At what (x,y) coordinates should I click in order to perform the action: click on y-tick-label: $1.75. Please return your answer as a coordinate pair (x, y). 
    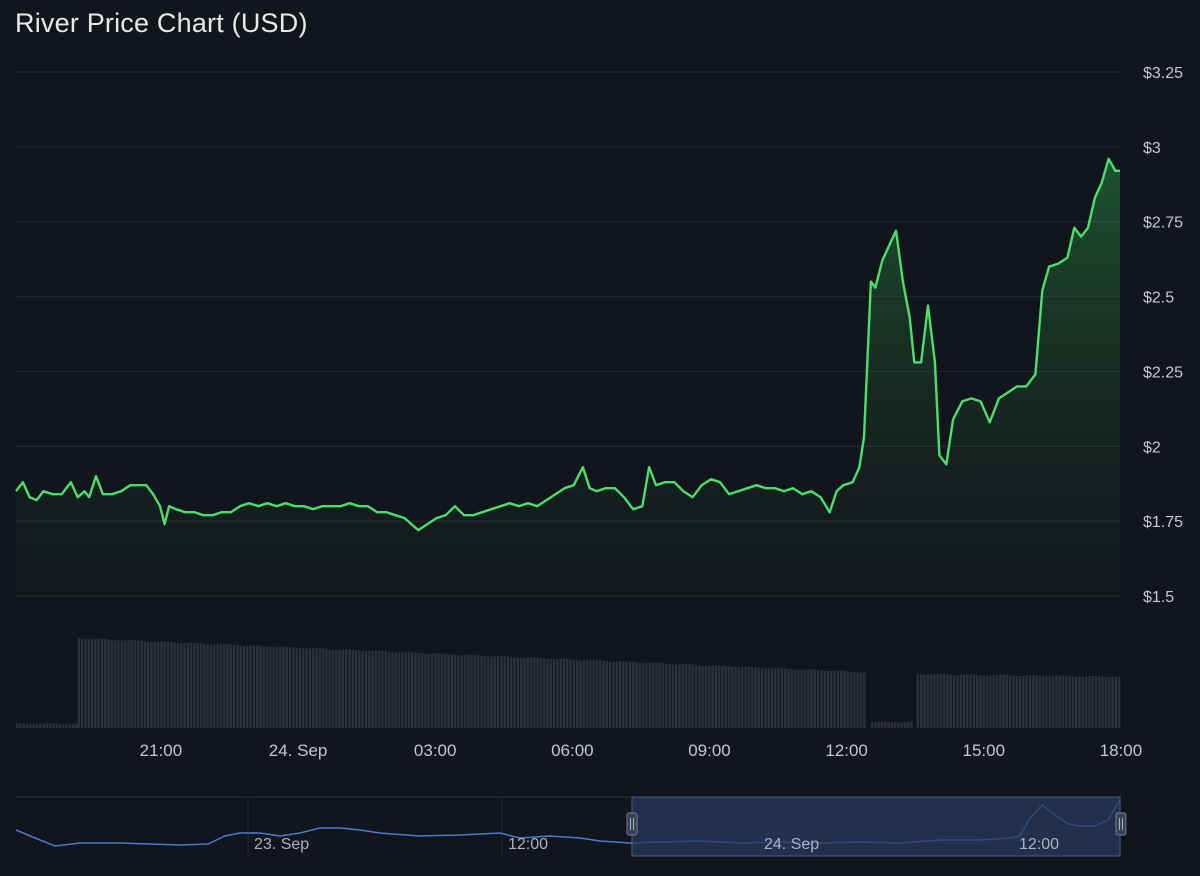
    Looking at the image, I should click on (1163, 522).